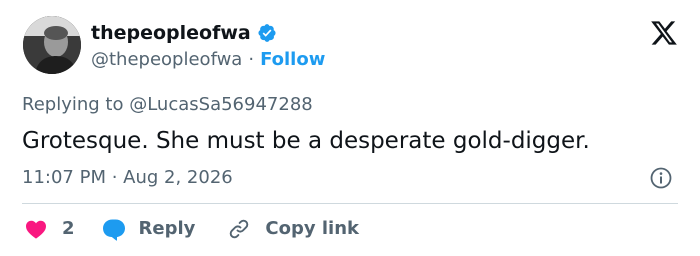 The image size is (700, 256). What do you see at coordinates (166, 60) in the screenshot?
I see `author-handle: @thepeopleofwa` at bounding box center [166, 60].